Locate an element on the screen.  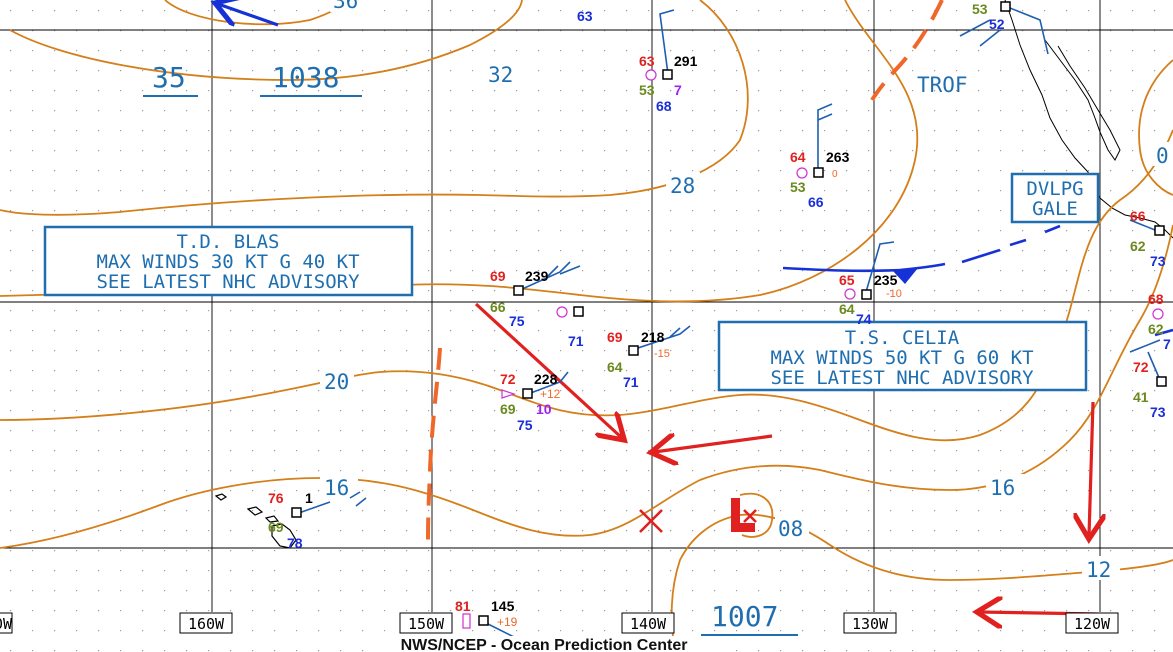
ts-celia-title: T.S. CELIA is located at coordinates (902, 338).